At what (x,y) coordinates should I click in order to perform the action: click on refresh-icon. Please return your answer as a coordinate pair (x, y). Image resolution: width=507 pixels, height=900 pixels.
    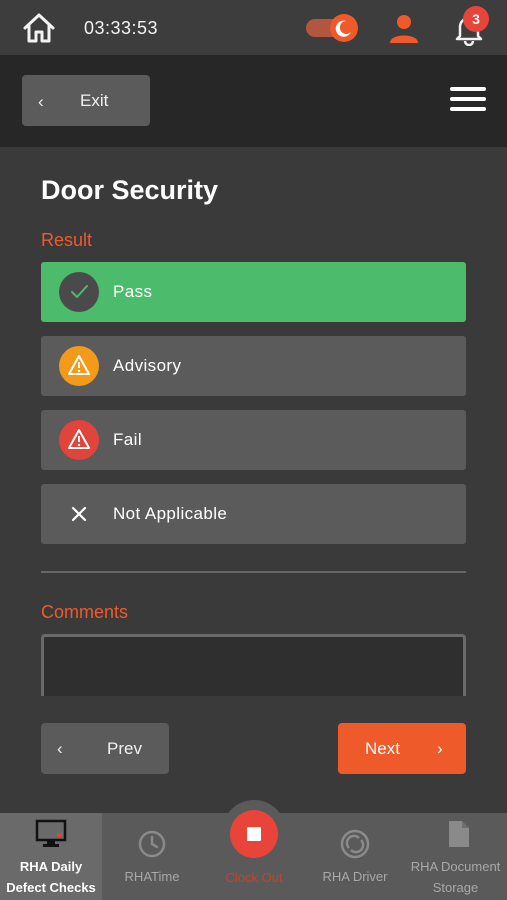
    Looking at the image, I should click on (355, 844).